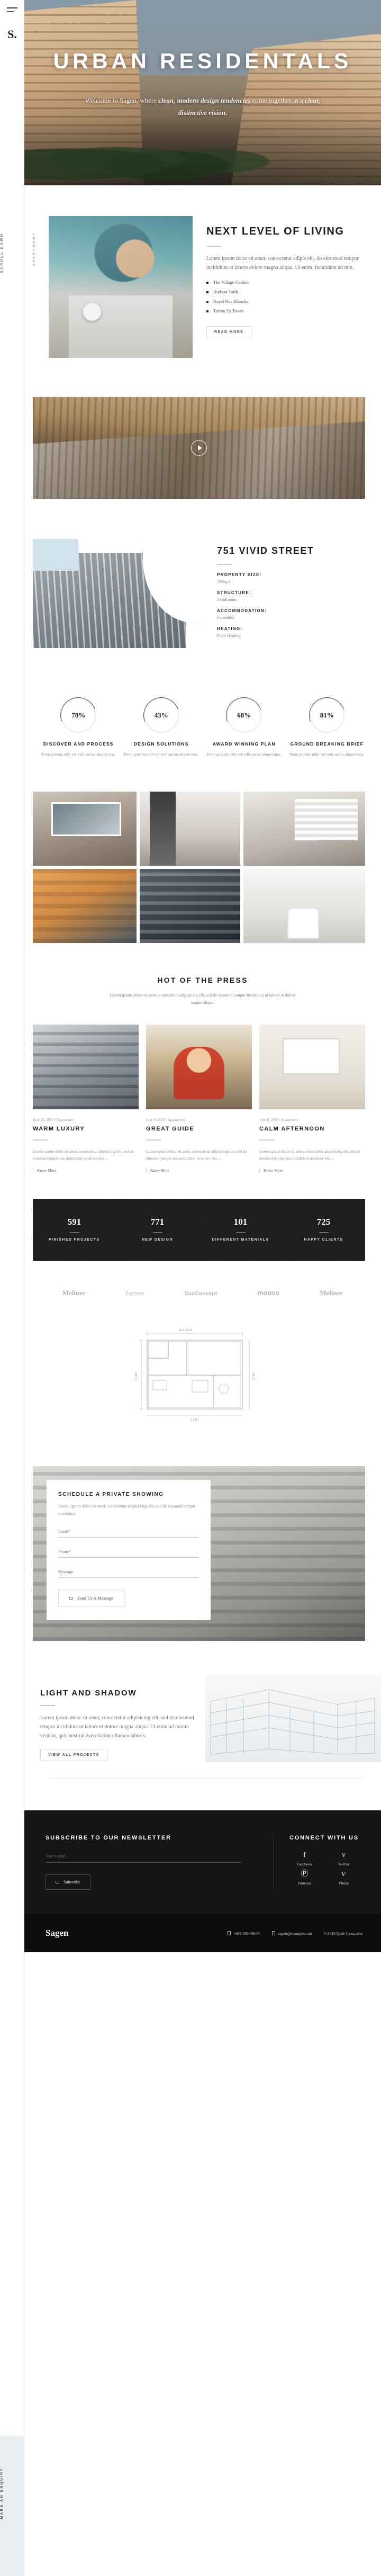  I want to click on client-logo-text: SunConcept, so click(200, 1294).